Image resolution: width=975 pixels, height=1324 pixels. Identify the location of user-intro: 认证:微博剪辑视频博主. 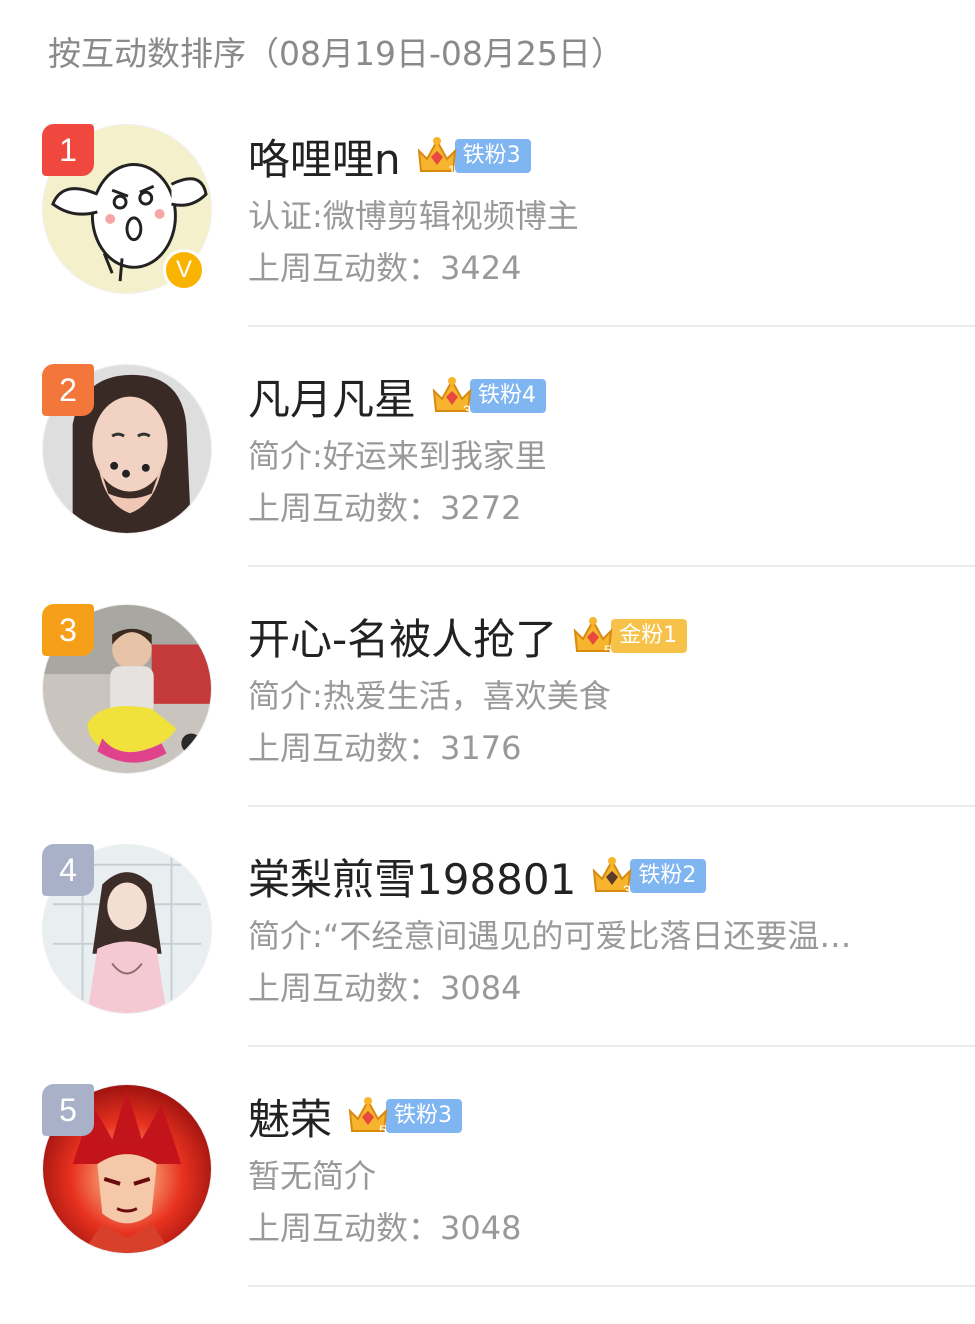
(413, 216).